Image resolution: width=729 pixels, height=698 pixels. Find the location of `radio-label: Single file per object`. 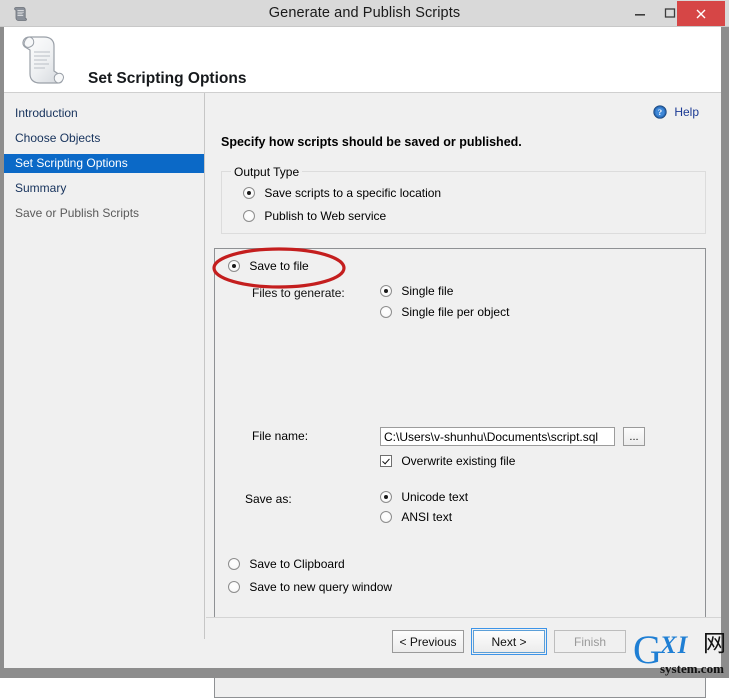

radio-label: Single file per object is located at coordinates (455, 312).